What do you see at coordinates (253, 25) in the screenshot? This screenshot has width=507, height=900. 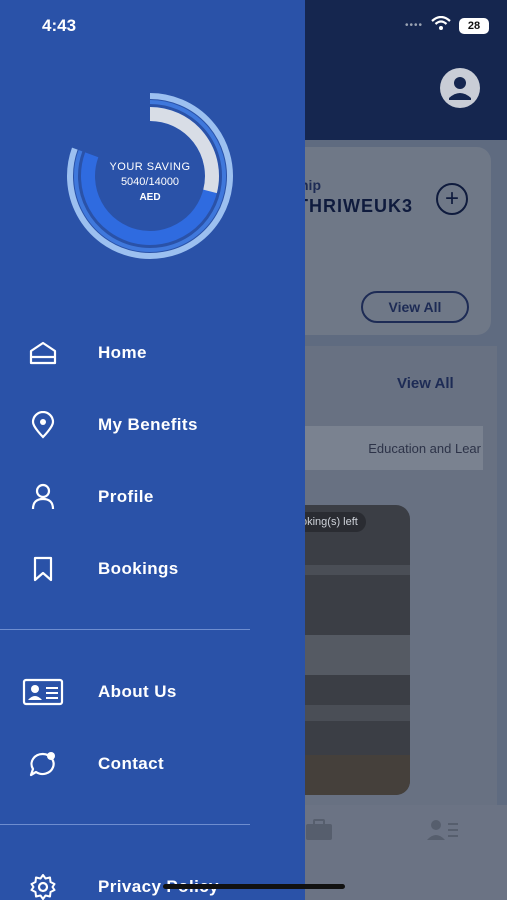 I see `status-bar: 4:43 •••• 28` at bounding box center [253, 25].